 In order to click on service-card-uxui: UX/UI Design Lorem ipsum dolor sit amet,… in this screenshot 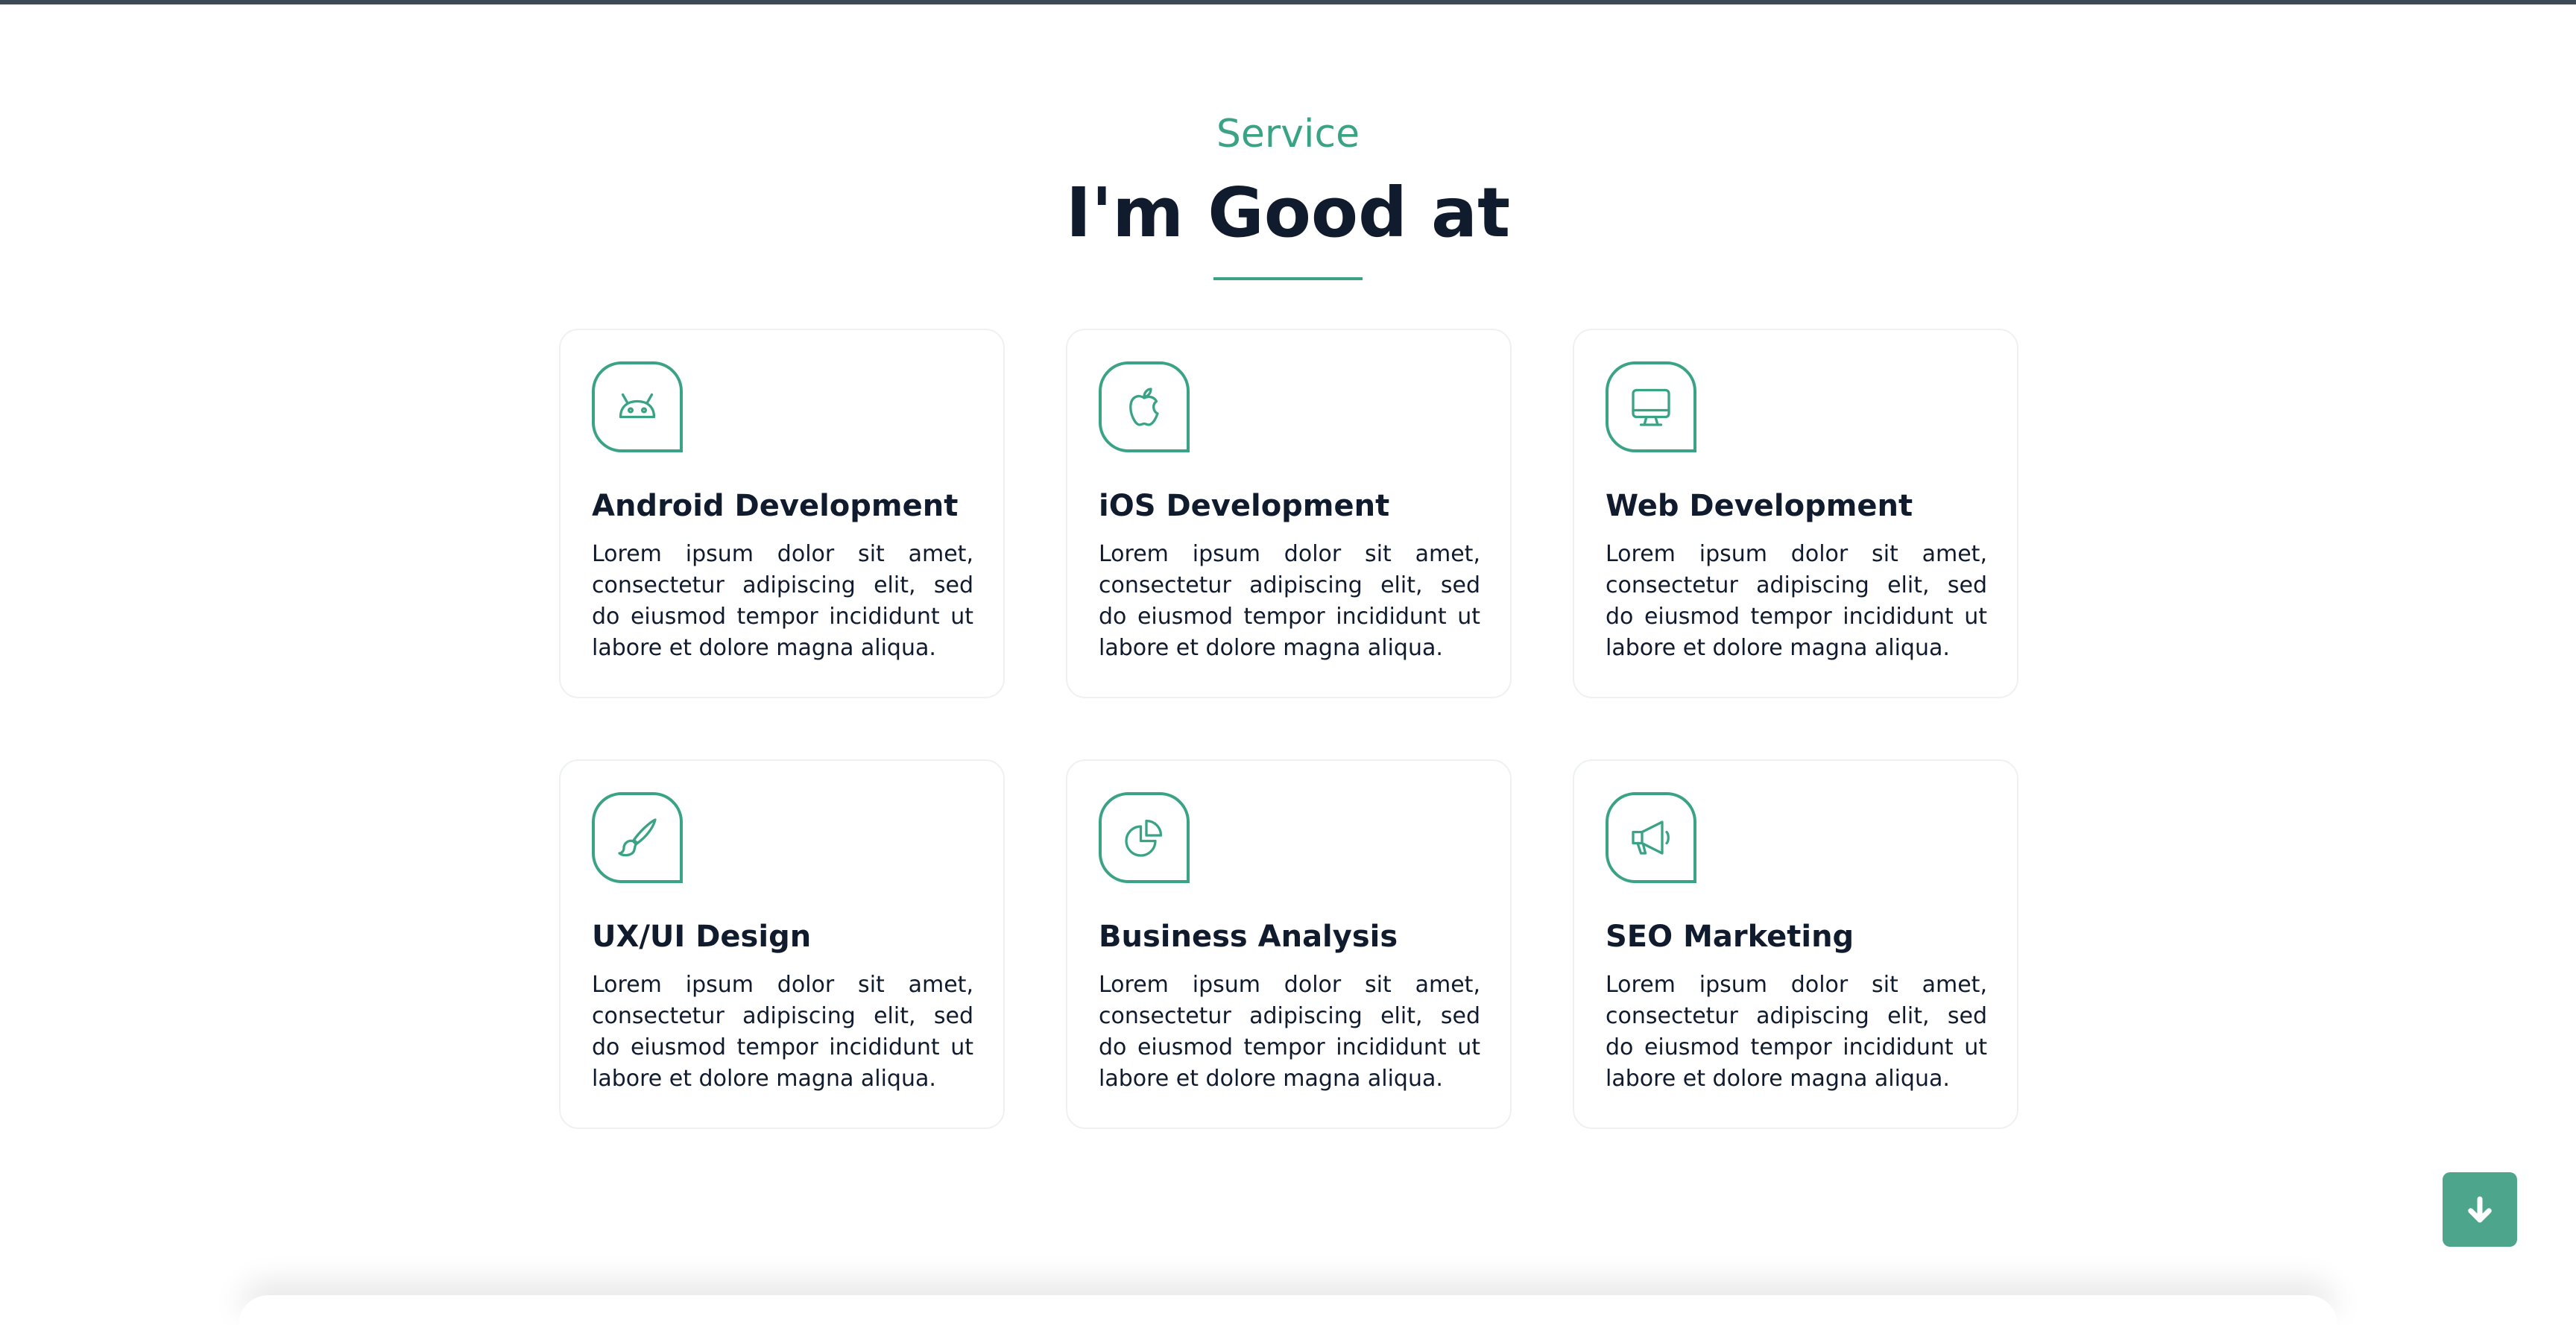, I will do `click(782, 944)`.